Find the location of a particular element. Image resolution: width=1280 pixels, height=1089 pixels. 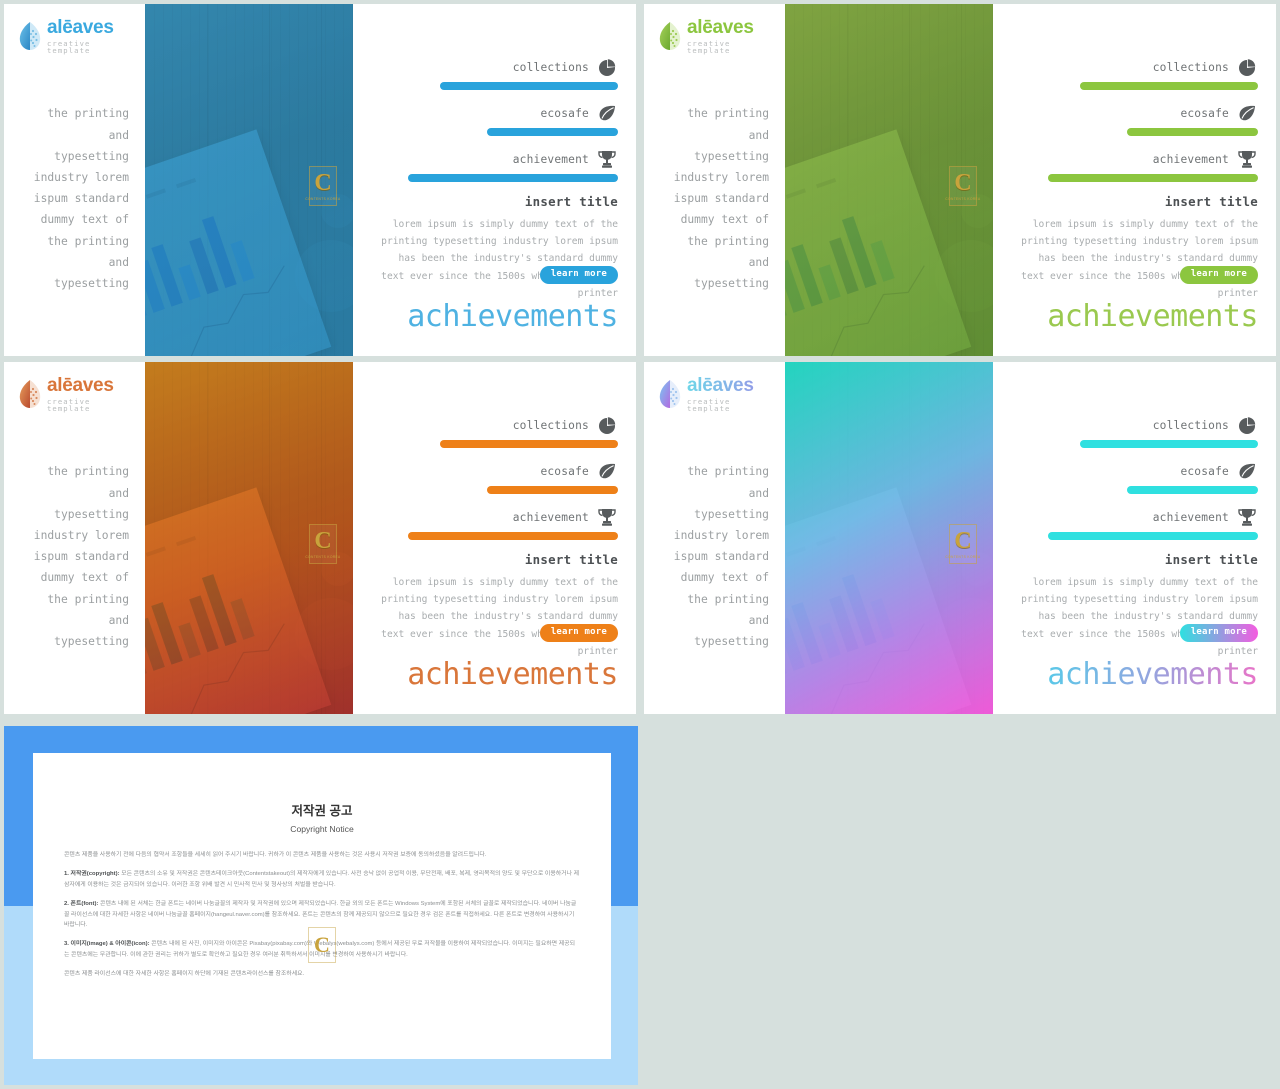

trophy-icon is located at coordinates (607, 159).